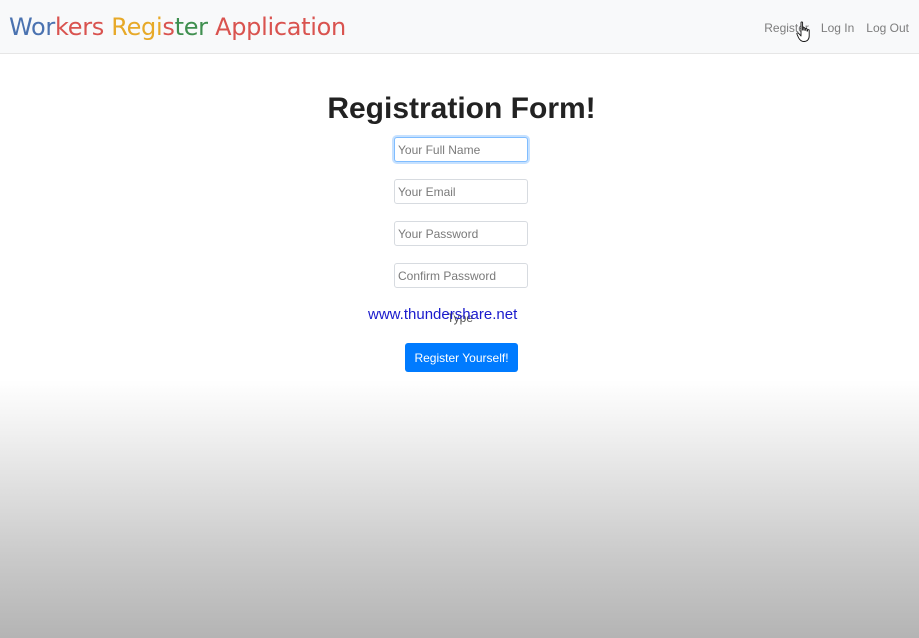 The width and height of the screenshot is (919, 638). What do you see at coordinates (83, 27) in the screenshot?
I see `brand-segment: kers` at bounding box center [83, 27].